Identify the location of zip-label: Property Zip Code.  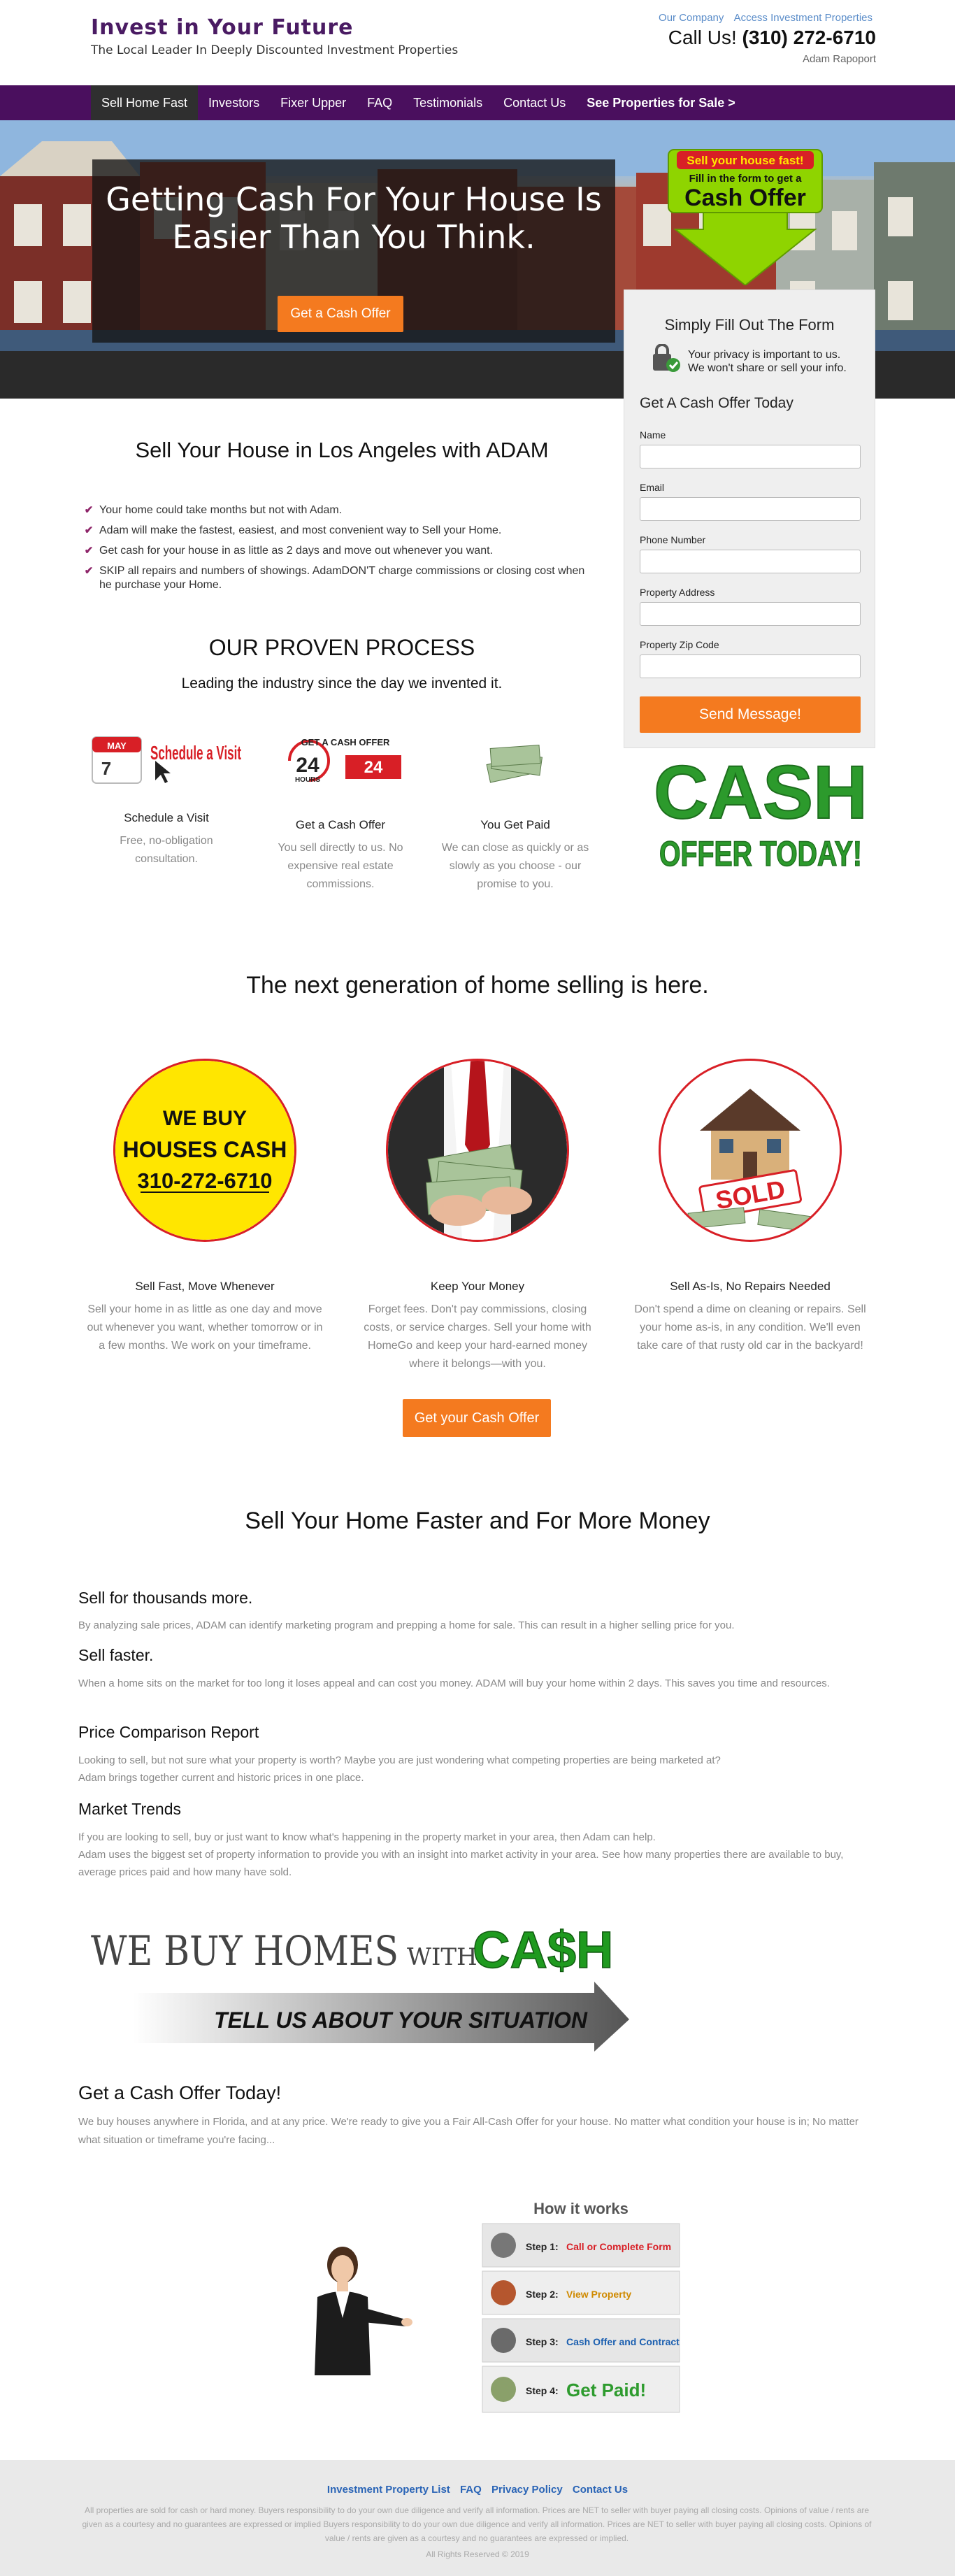
(679, 644).